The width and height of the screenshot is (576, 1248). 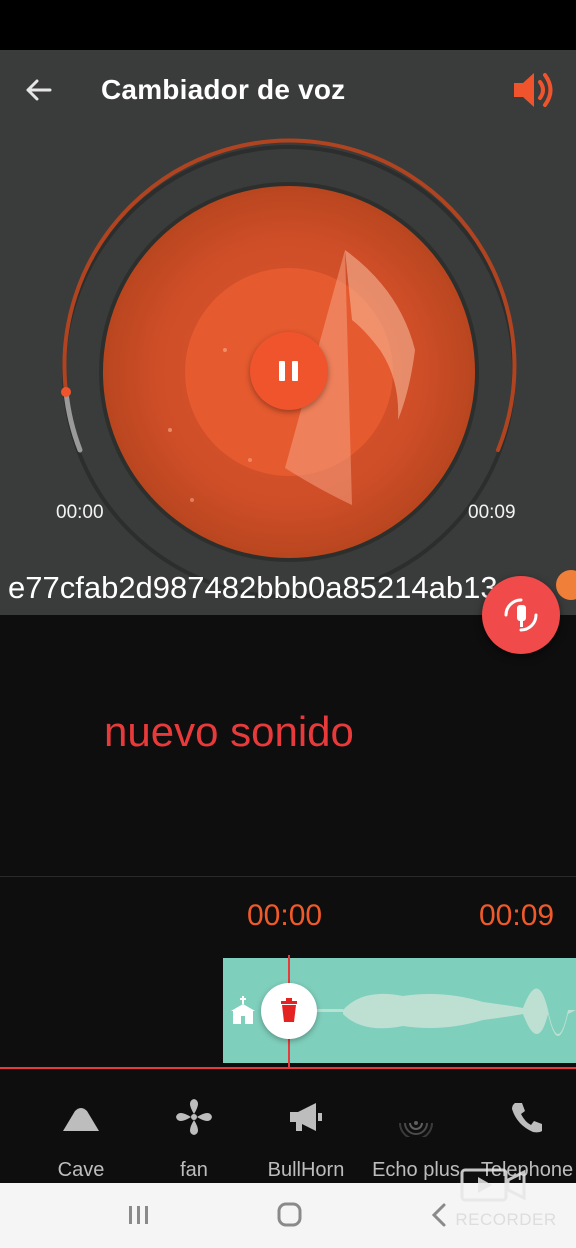 I want to click on watermark-text: RECORDER, so click(x=506, y=1219).